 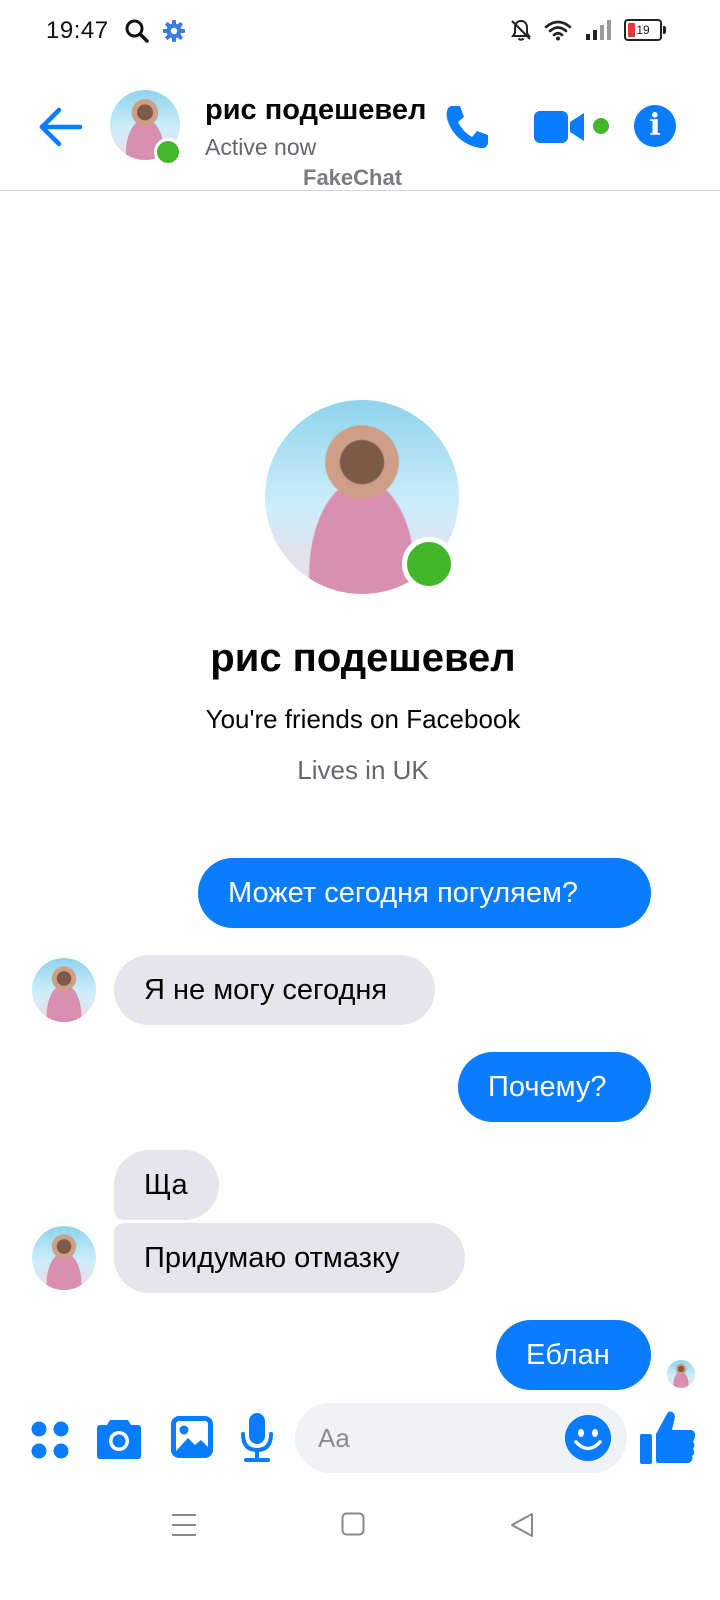 I want to click on contact-name: рис подешевел, so click(x=315, y=110).